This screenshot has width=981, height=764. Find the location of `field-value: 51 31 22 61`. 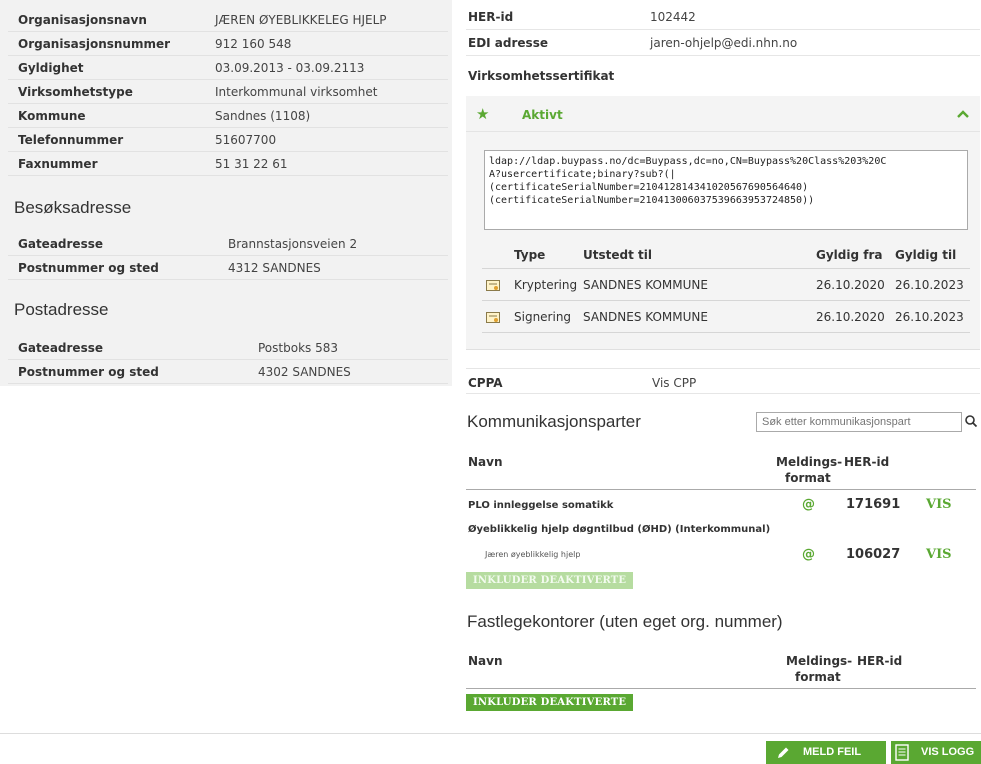

field-value: 51 31 22 61 is located at coordinates (251, 164).